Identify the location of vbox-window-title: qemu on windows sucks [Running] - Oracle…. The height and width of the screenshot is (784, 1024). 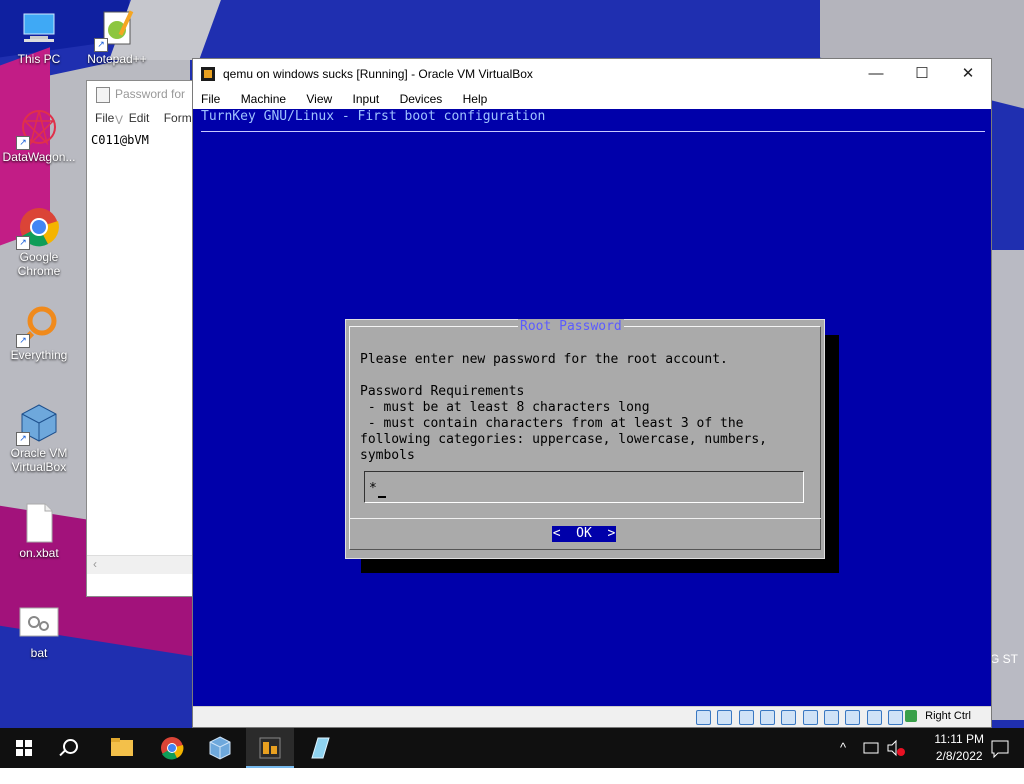
(378, 74).